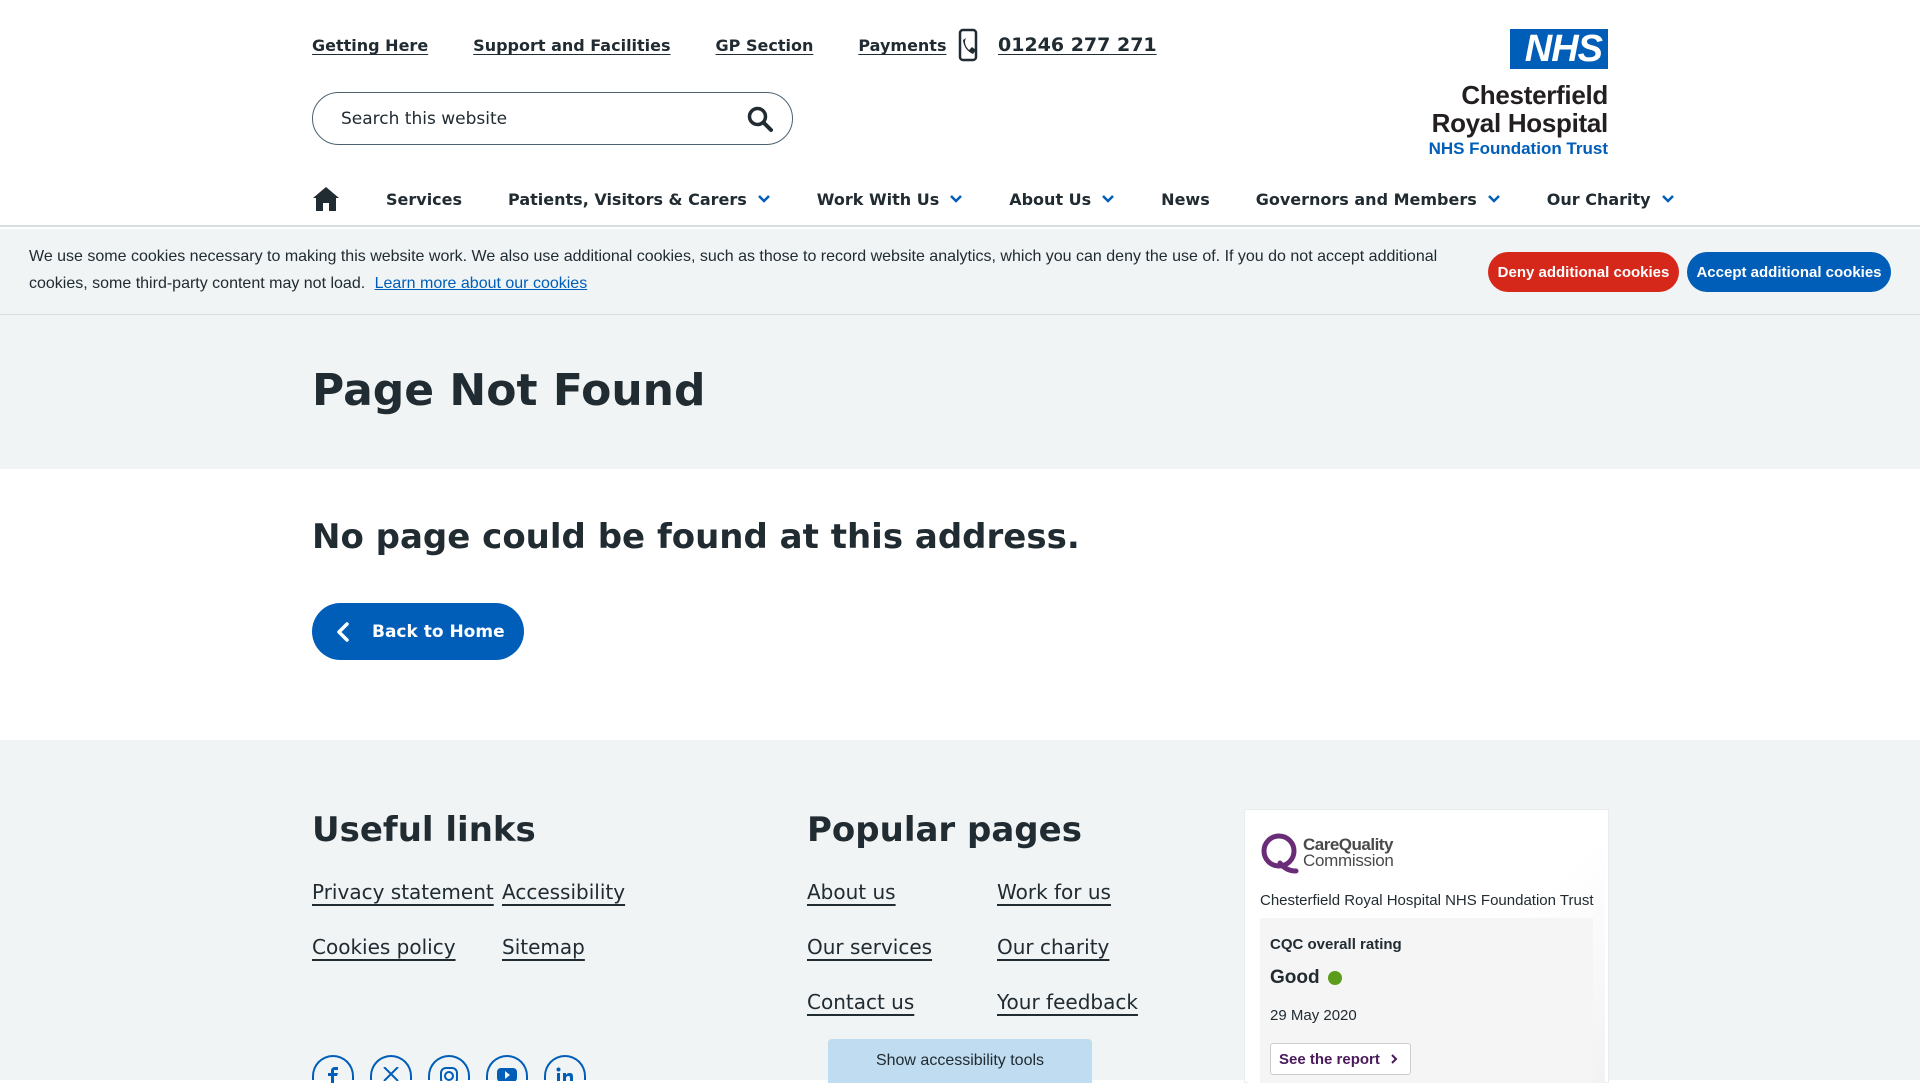 The width and height of the screenshot is (1920, 1083). I want to click on cqc-brand-words: CareQuality Commission, so click(1348, 853).